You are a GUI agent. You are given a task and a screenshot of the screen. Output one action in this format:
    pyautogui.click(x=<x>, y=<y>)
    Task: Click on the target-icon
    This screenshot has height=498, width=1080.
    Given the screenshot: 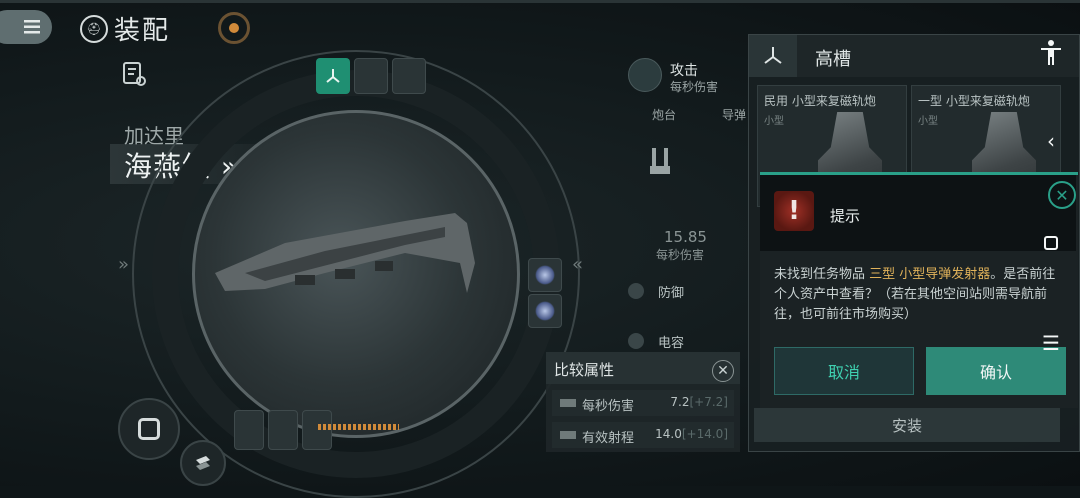 What is the action you would take?
    pyautogui.click(x=234, y=28)
    